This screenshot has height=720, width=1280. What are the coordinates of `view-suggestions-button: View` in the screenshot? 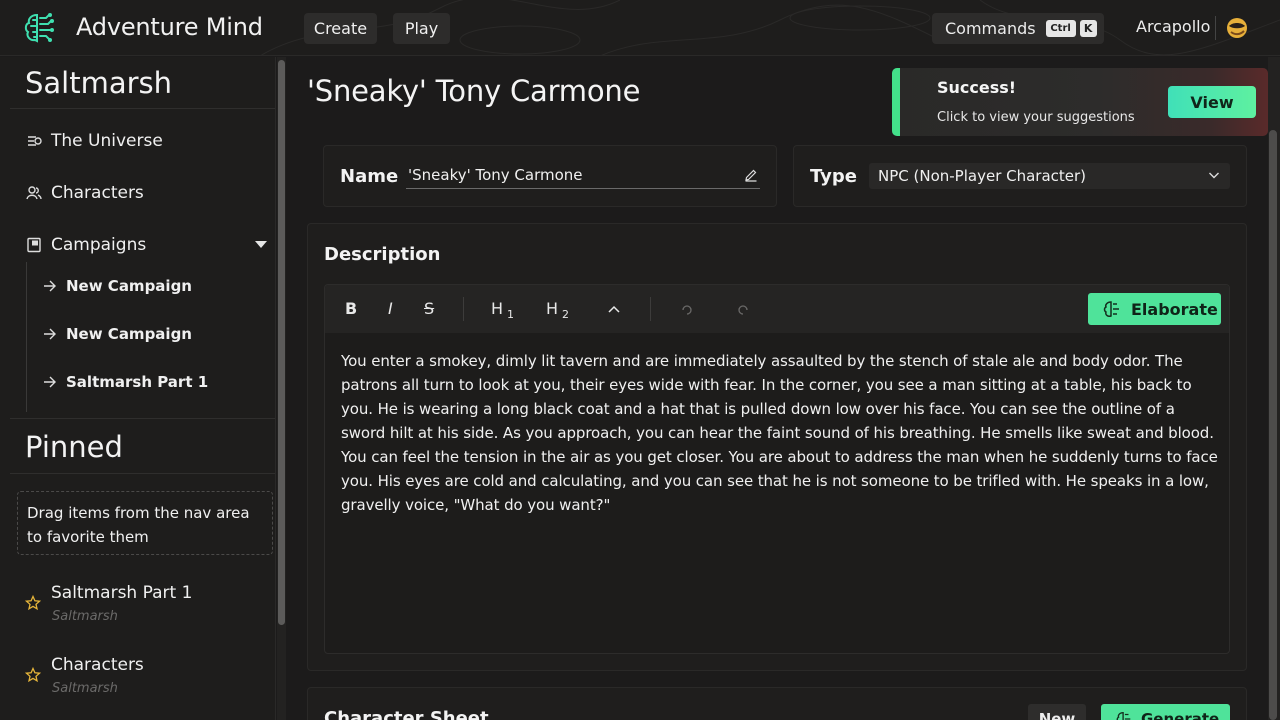 It's located at (1212, 102).